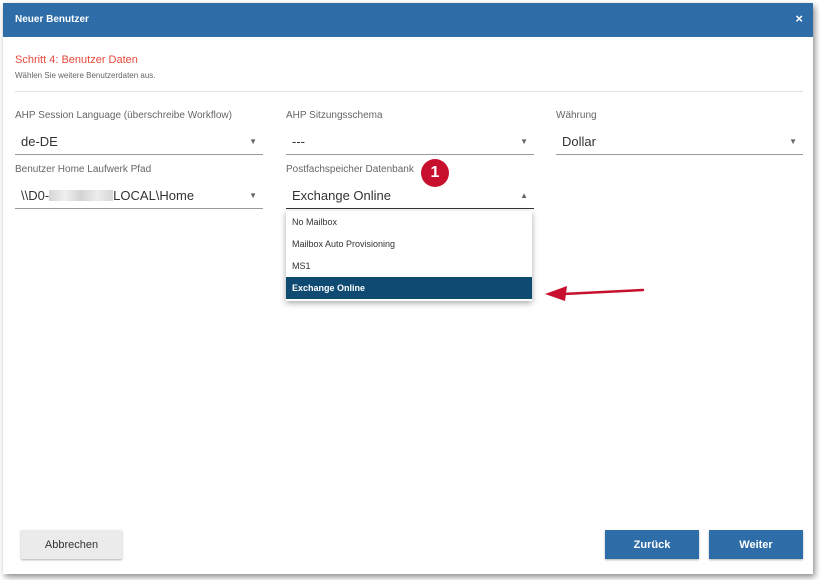 Image resolution: width=820 pixels, height=580 pixels. Describe the element at coordinates (595, 293) in the screenshot. I see `annotation-arrow-icon` at that location.